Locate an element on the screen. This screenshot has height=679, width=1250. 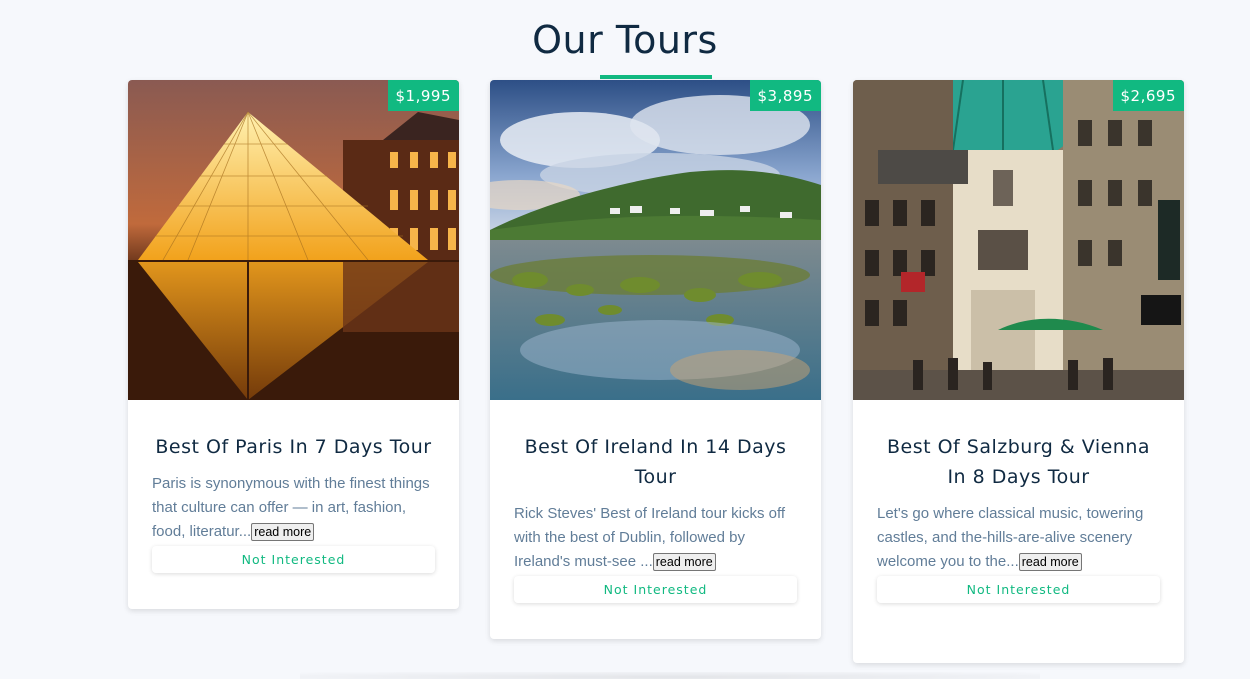
tour-image-paris: $1,995 is located at coordinates (293, 240).